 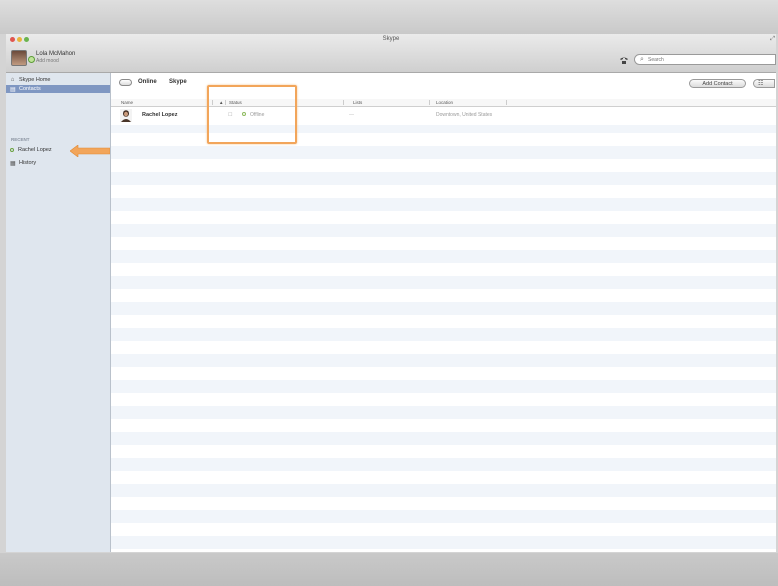 What do you see at coordinates (717, 83) in the screenshot?
I see `add-contact-button: Add Contact` at bounding box center [717, 83].